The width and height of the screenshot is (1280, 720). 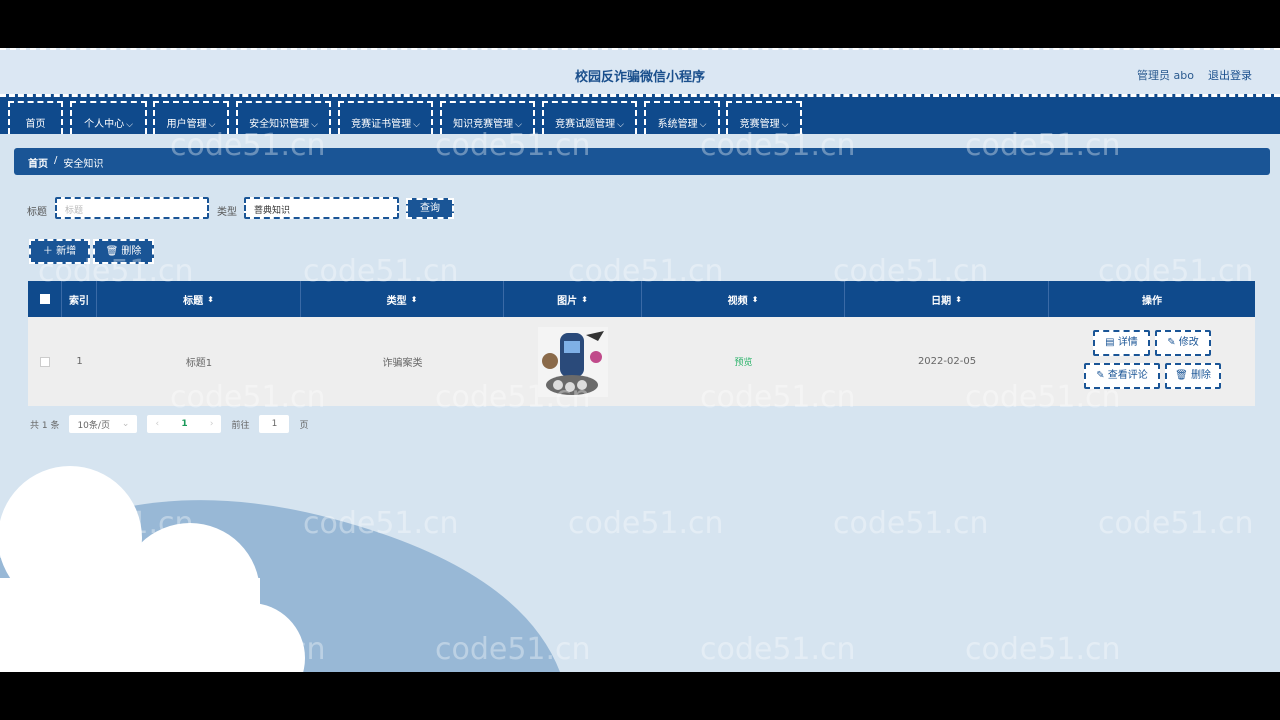 What do you see at coordinates (941, 301) in the screenshot?
I see `column-header-label: 日期` at bounding box center [941, 301].